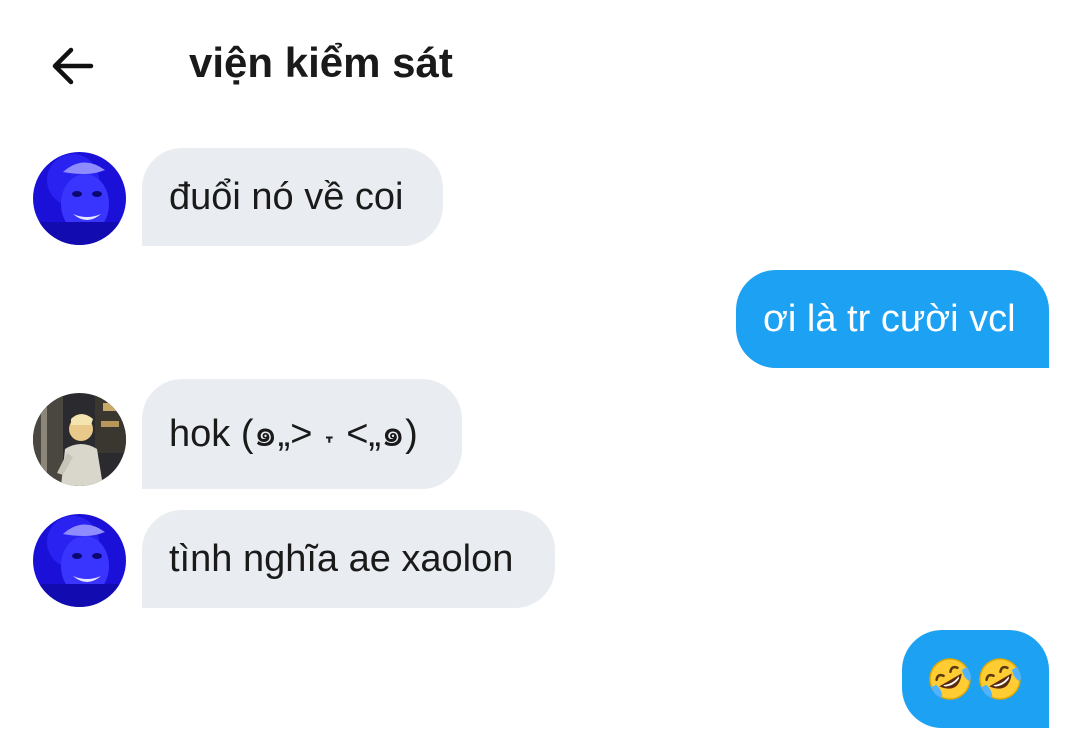 This screenshot has height=739, width=1080. I want to click on back-button, so click(72, 66).